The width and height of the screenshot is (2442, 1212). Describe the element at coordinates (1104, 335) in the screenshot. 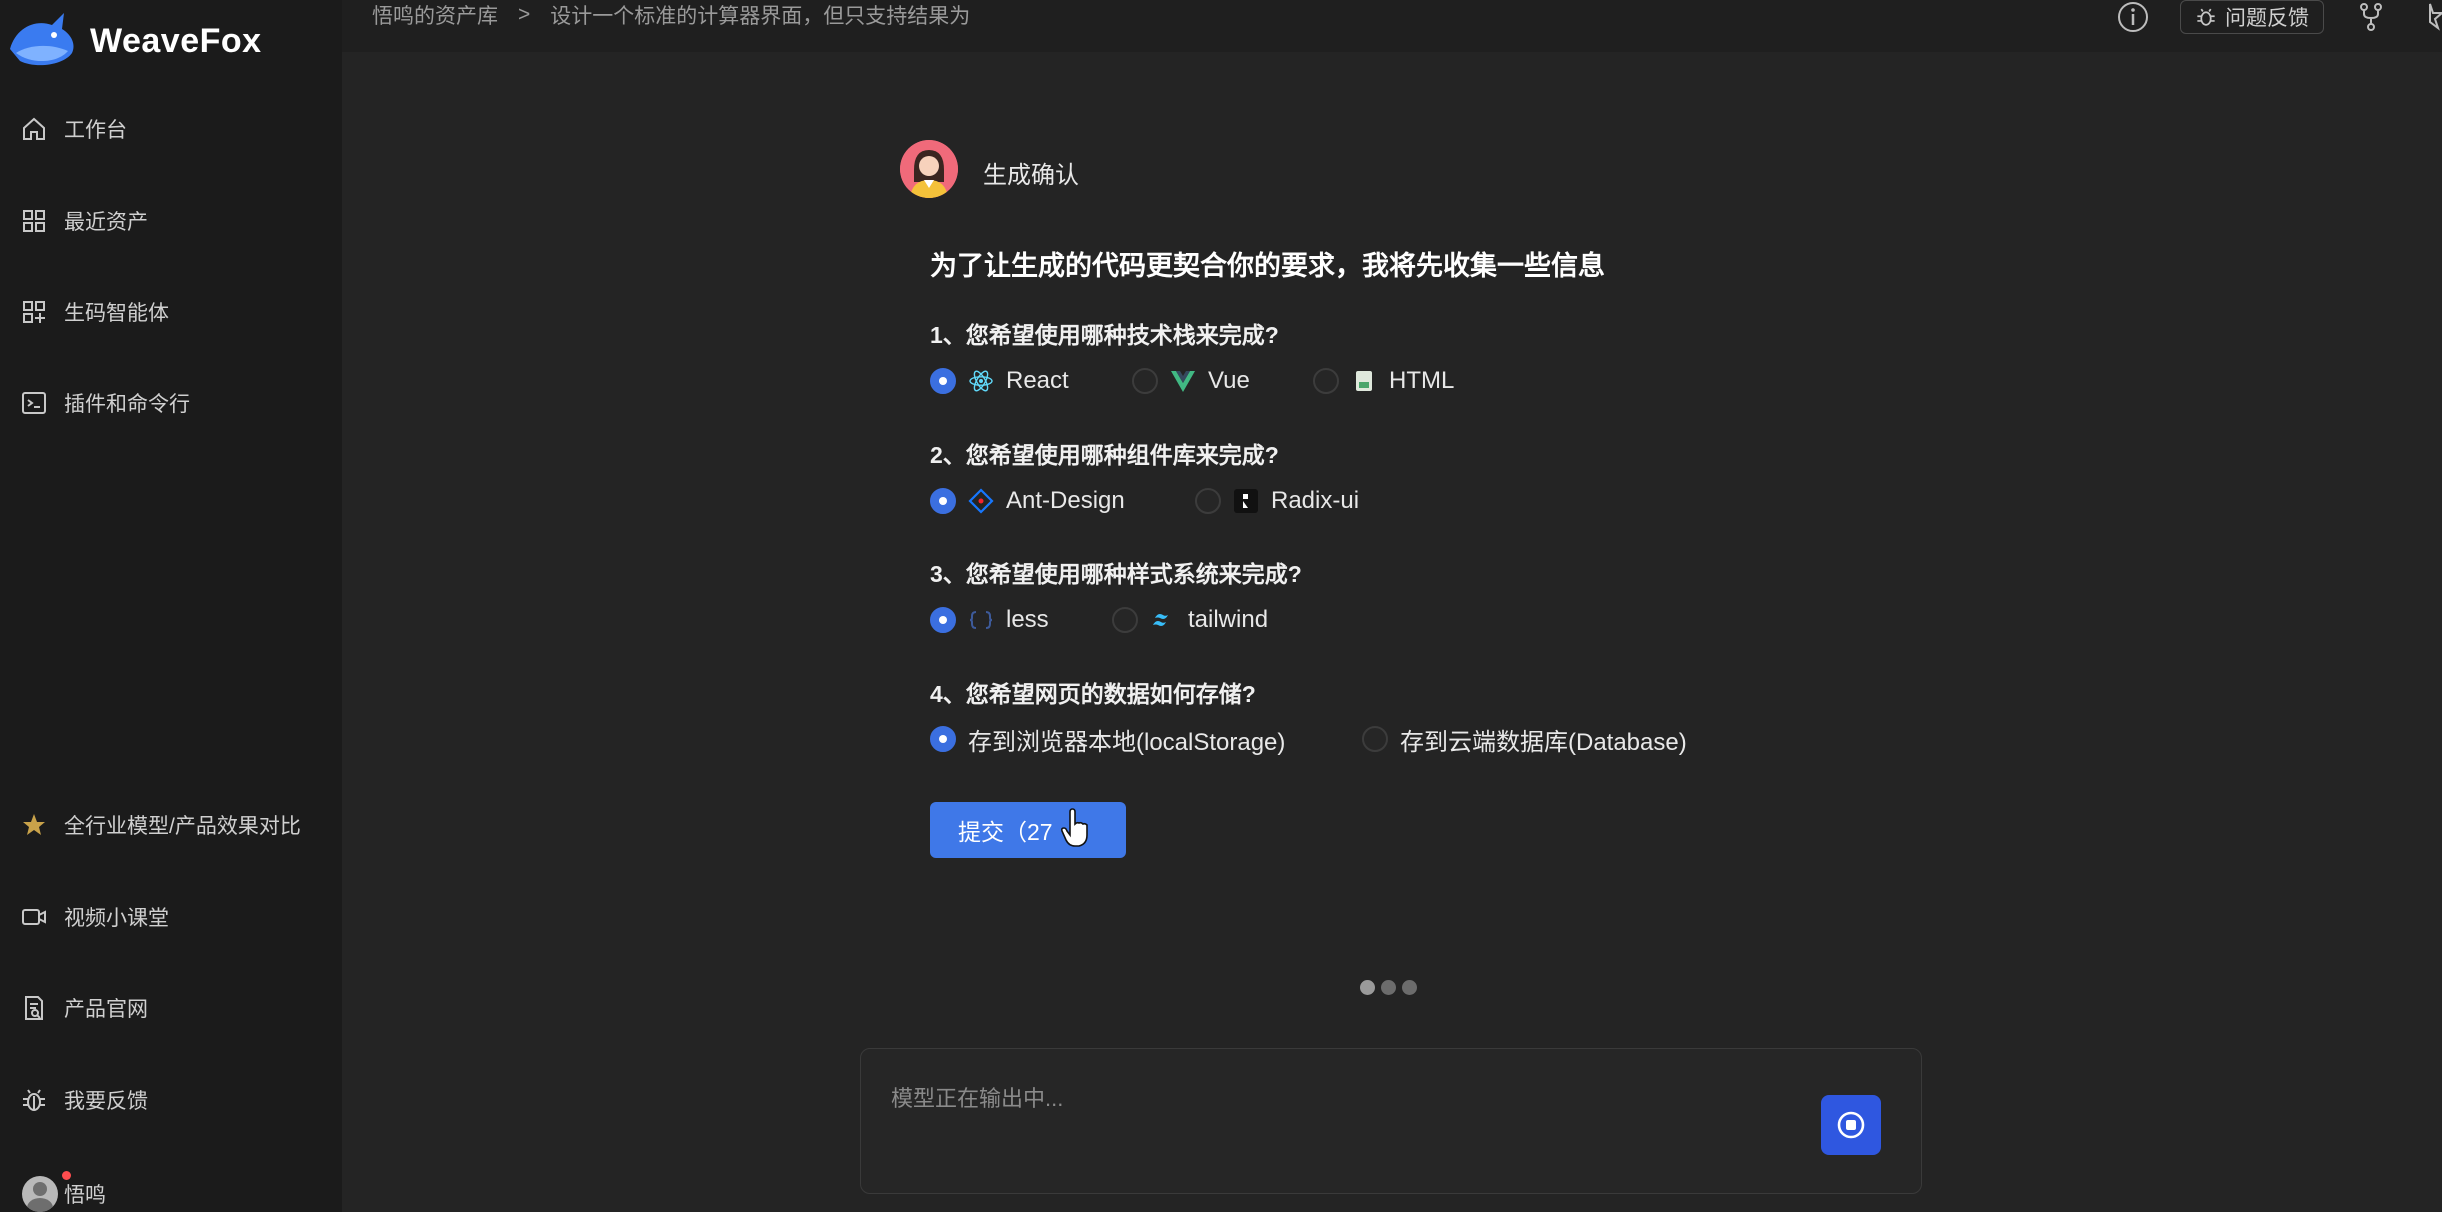

I see `question-tech-stack: 1、您希望使用哪种技术栈来完成?` at that location.